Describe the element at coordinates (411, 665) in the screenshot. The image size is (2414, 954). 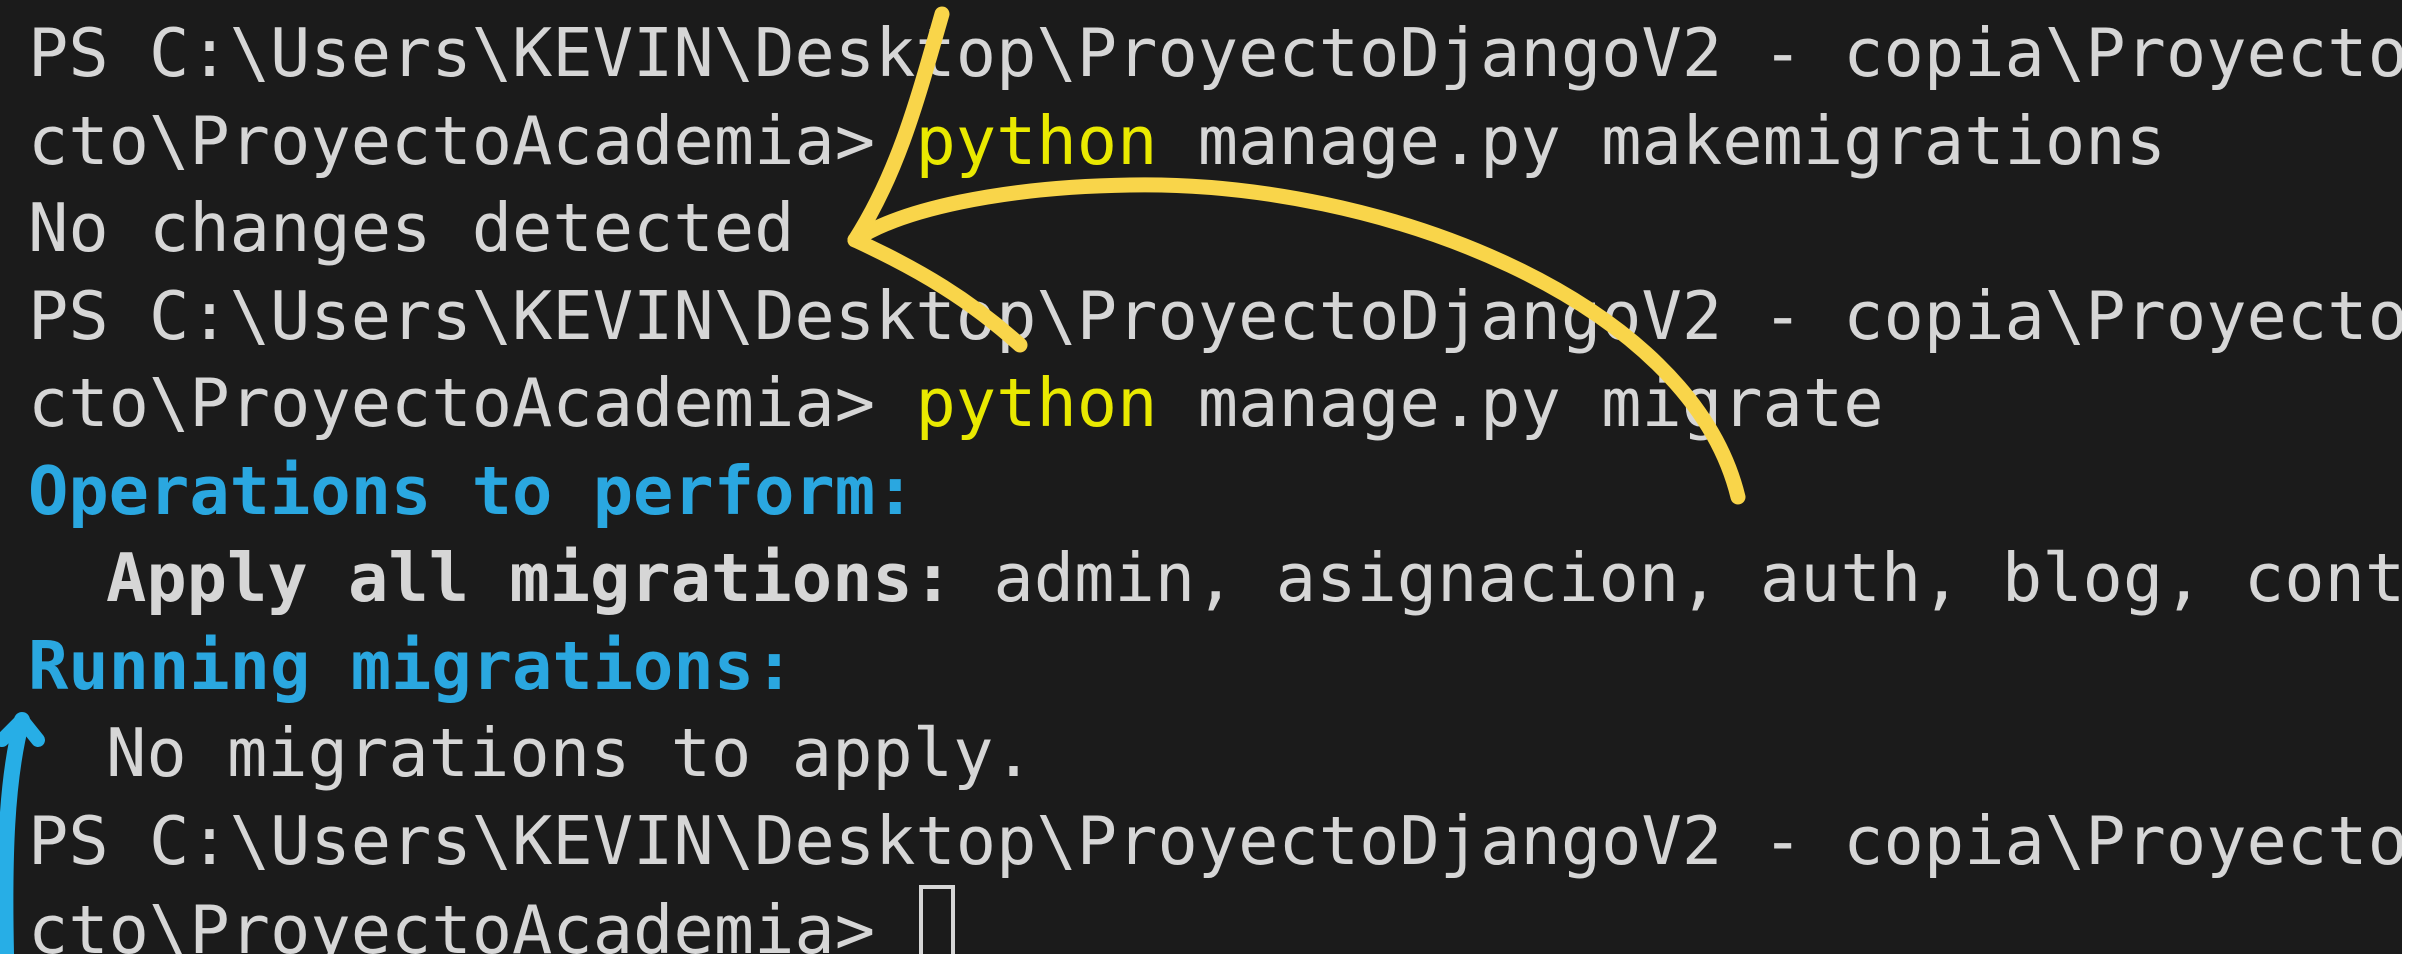
I see `section-header: Running migrations:` at that location.